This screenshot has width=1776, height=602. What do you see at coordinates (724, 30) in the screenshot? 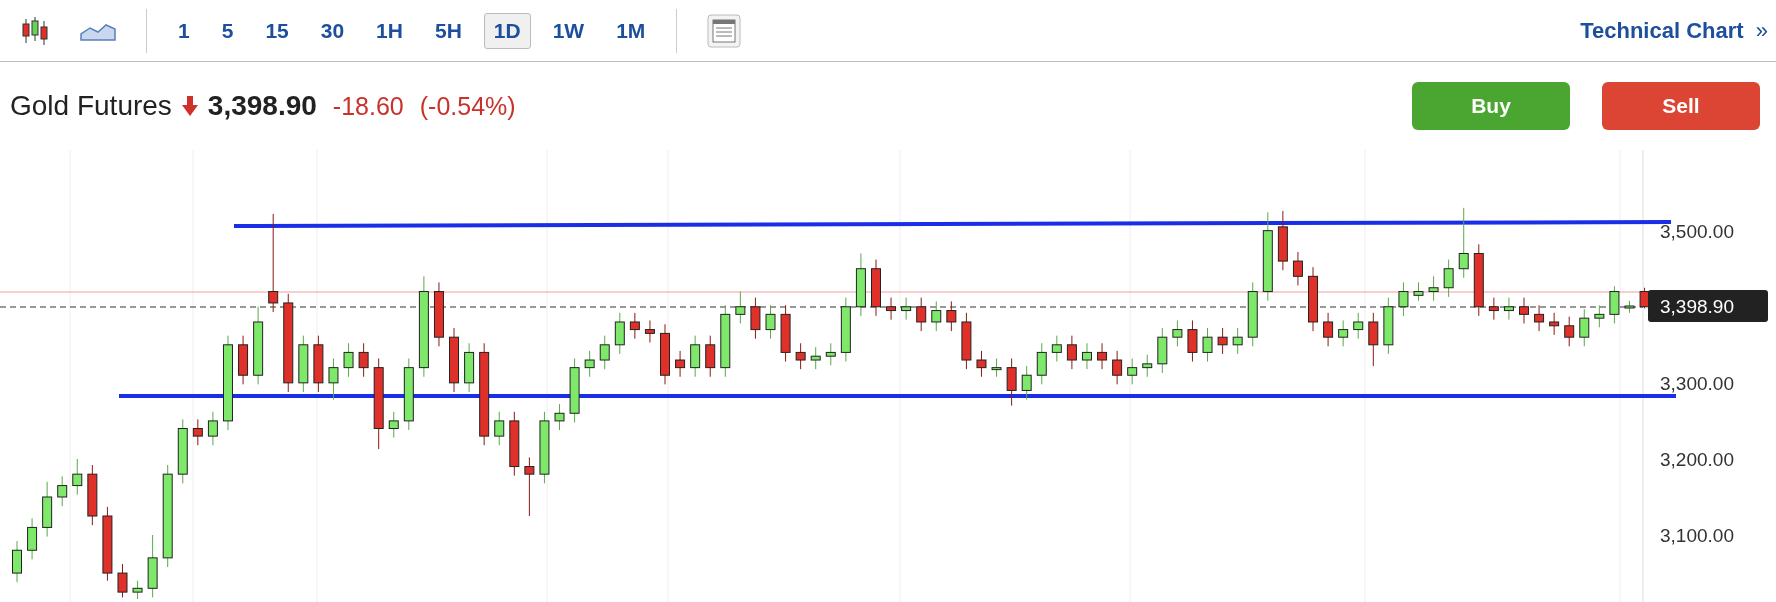
I see `document-icon` at bounding box center [724, 30].